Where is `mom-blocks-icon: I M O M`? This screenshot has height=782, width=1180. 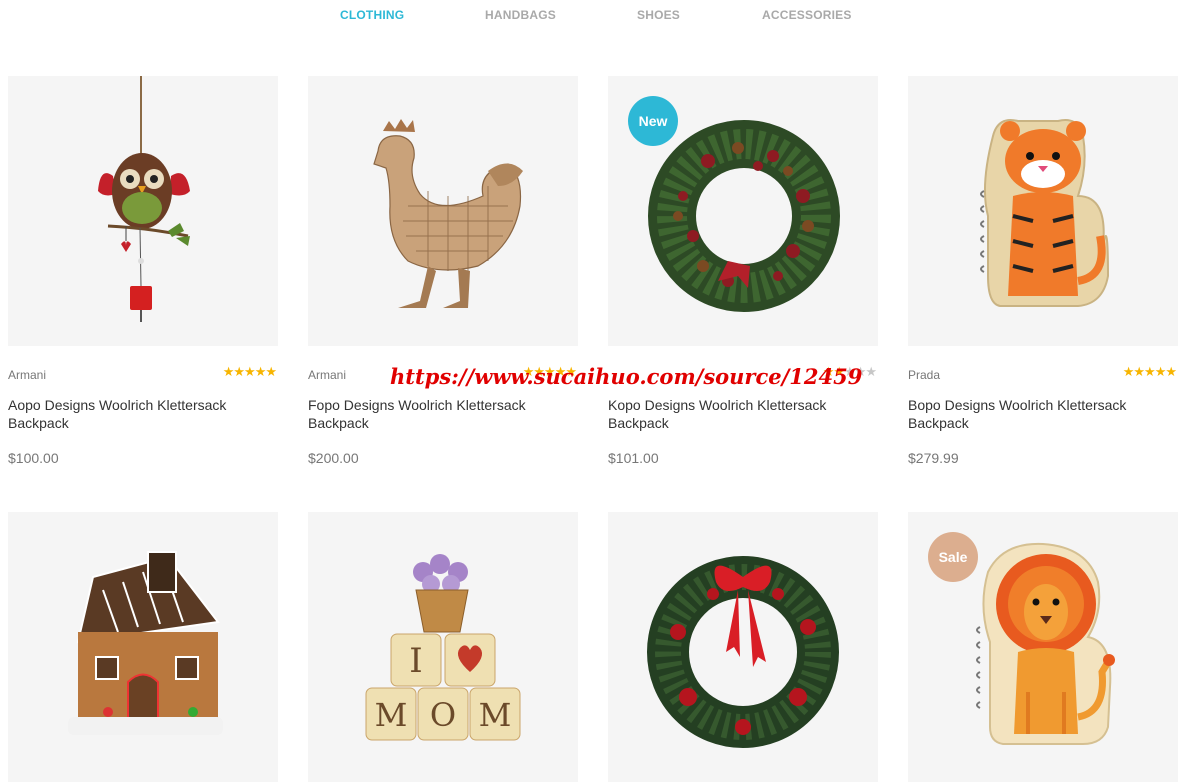
mom-blocks-icon: I M O M is located at coordinates (443, 647).